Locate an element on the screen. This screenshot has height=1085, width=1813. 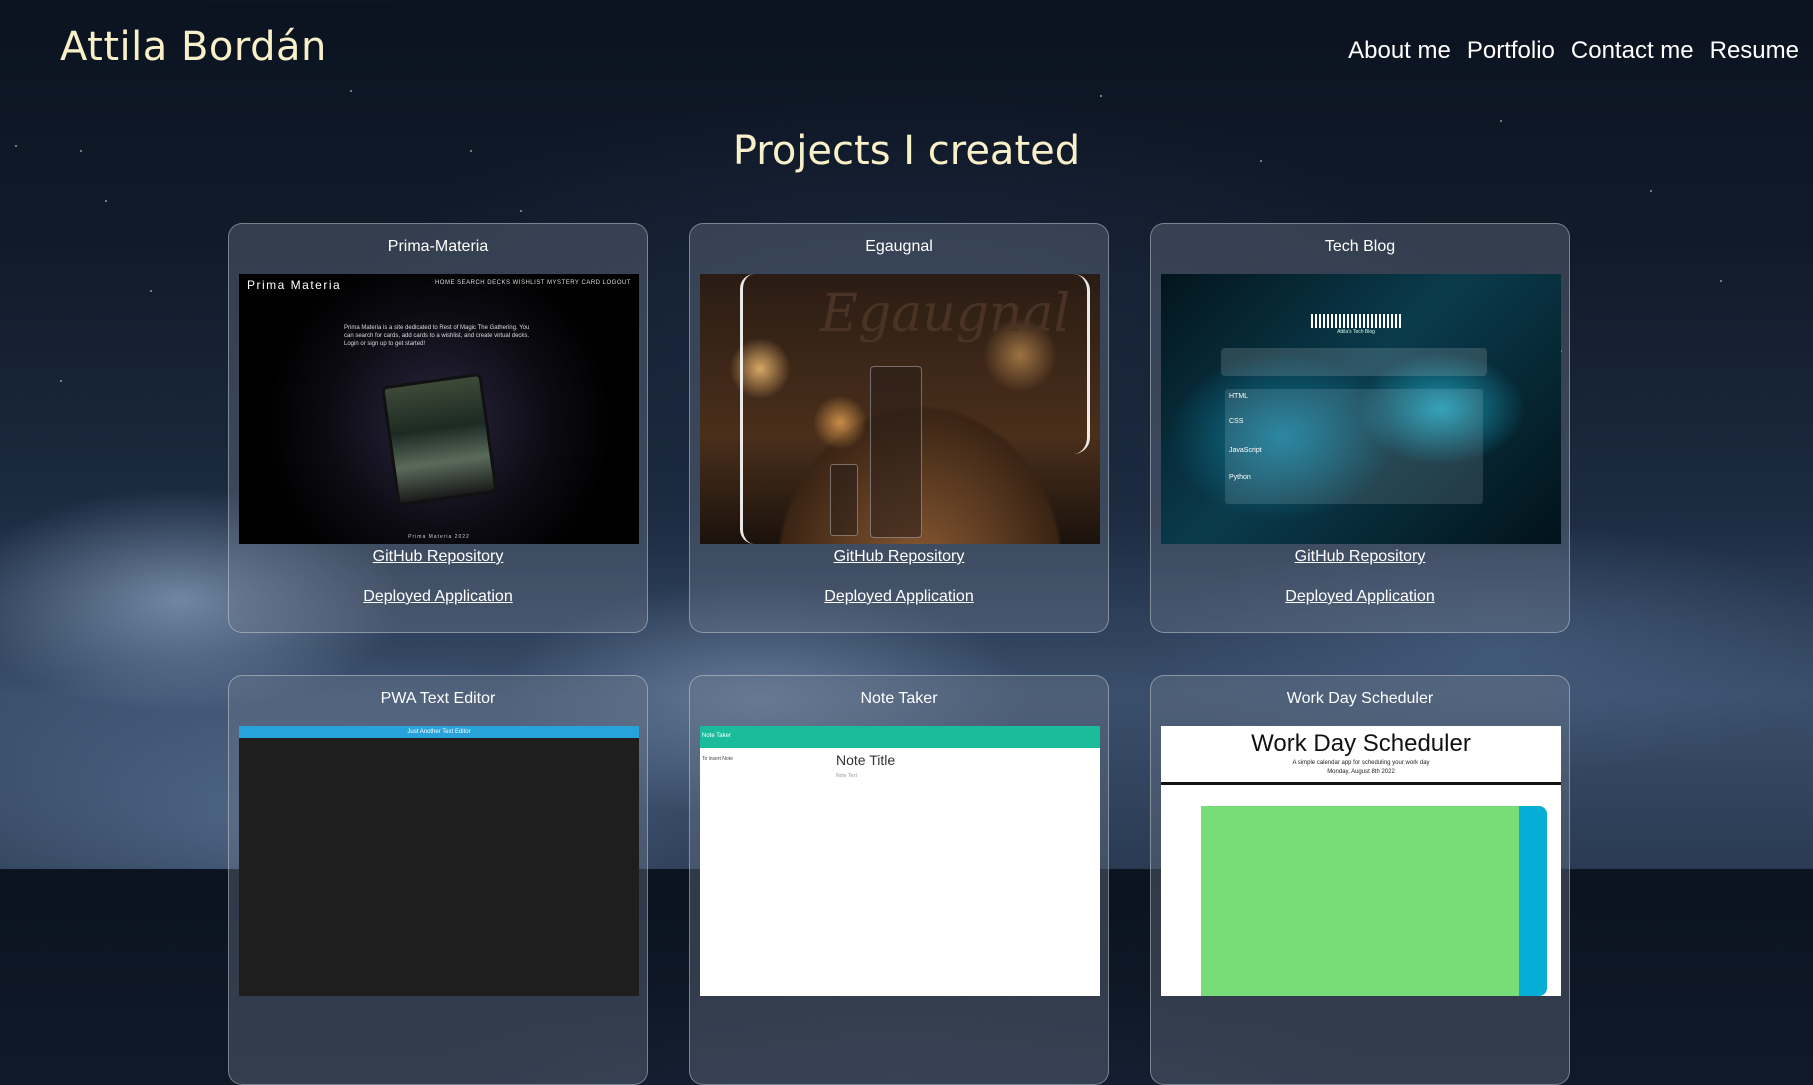
project-screenshot: Egaugnal is located at coordinates (900, 409).